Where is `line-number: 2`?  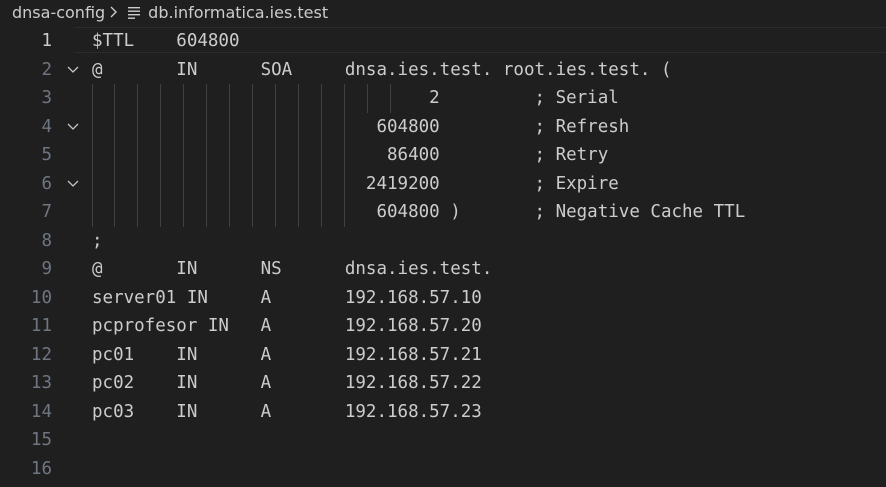
line-number: 2 is located at coordinates (46, 69).